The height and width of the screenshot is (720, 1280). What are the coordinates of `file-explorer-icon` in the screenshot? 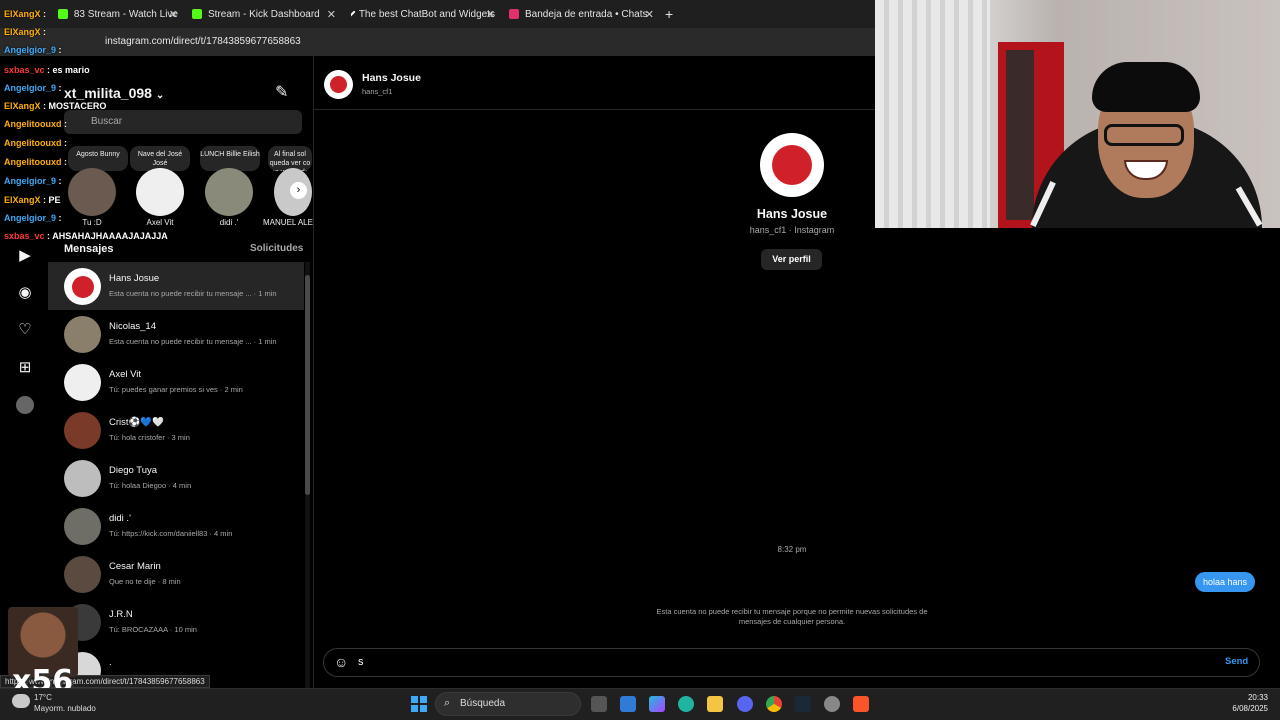 It's located at (715, 704).